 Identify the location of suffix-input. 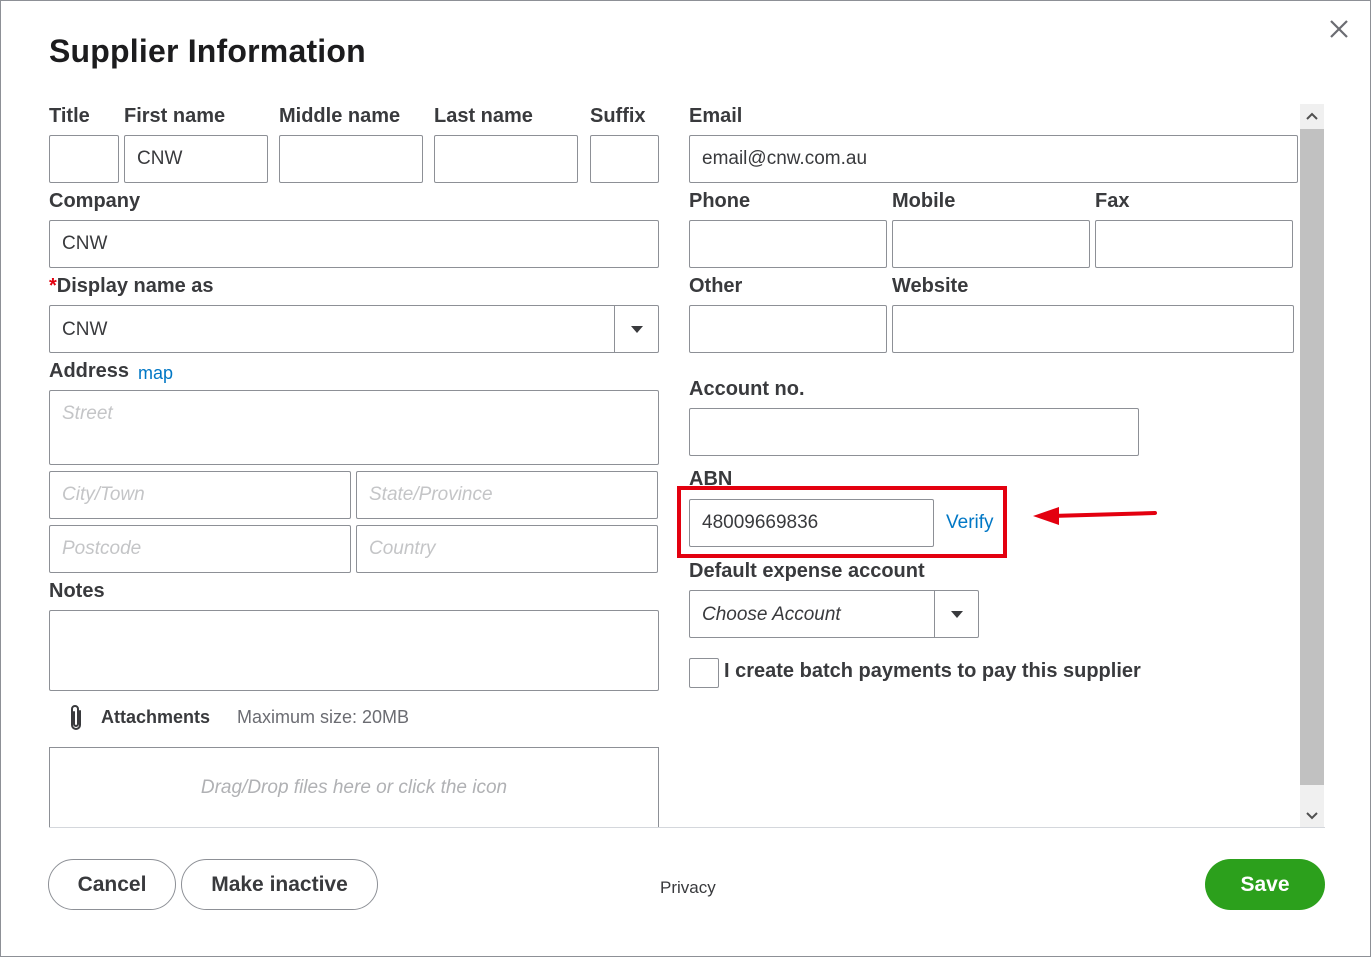
(624, 159).